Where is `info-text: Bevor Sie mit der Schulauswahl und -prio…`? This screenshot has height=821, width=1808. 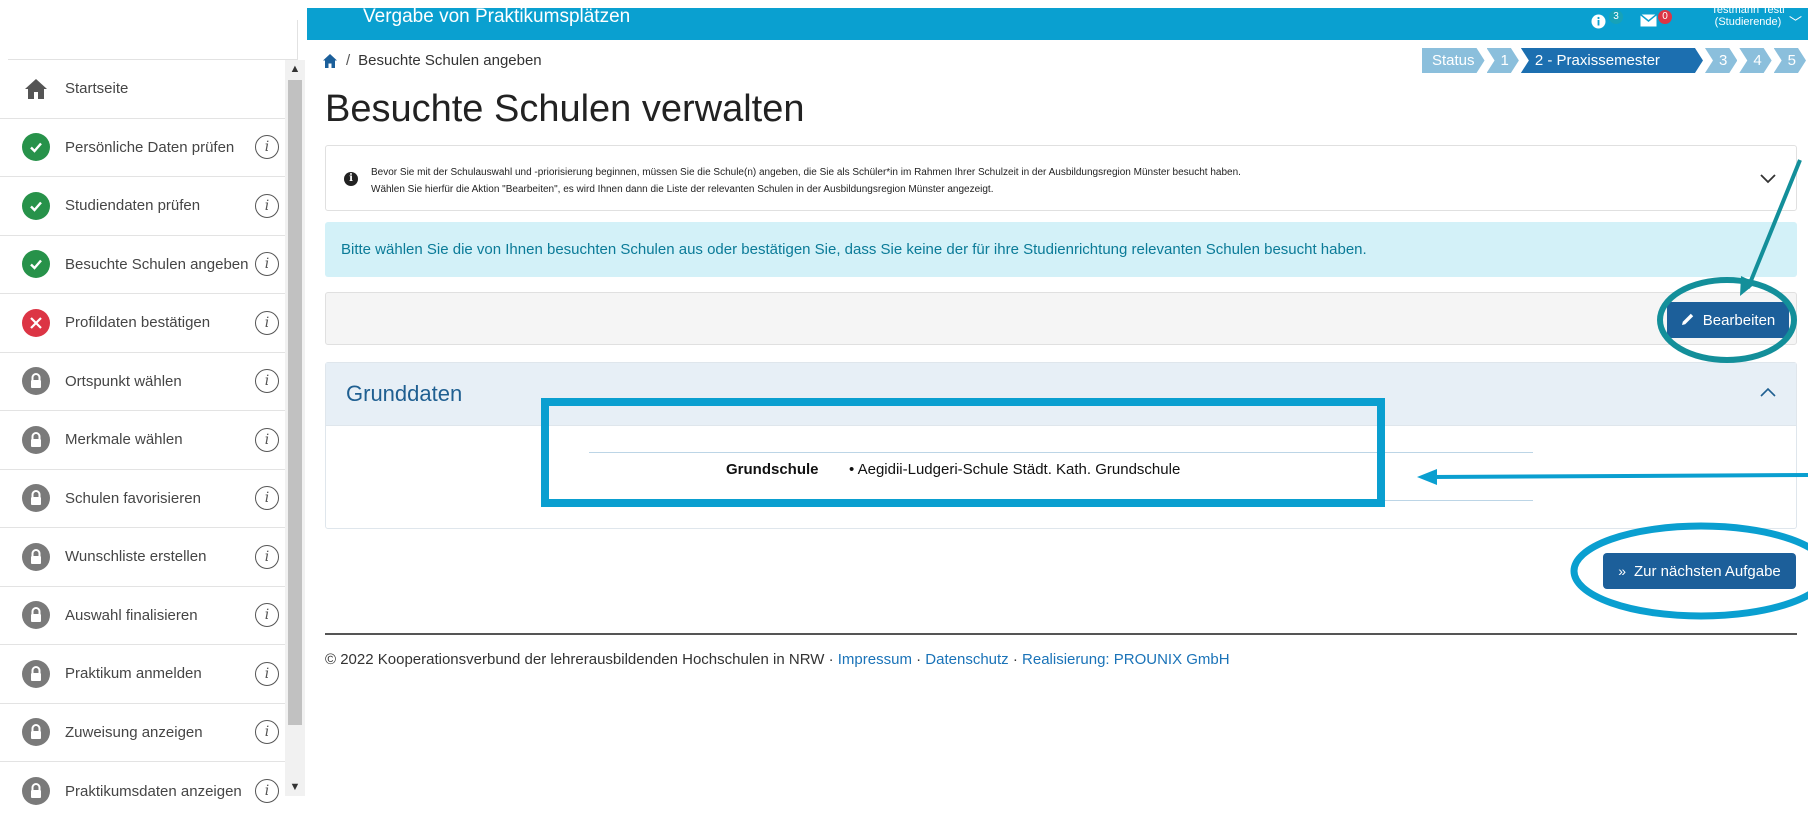 info-text: Bevor Sie mit der Schulauswahl und -prio… is located at coordinates (806, 181).